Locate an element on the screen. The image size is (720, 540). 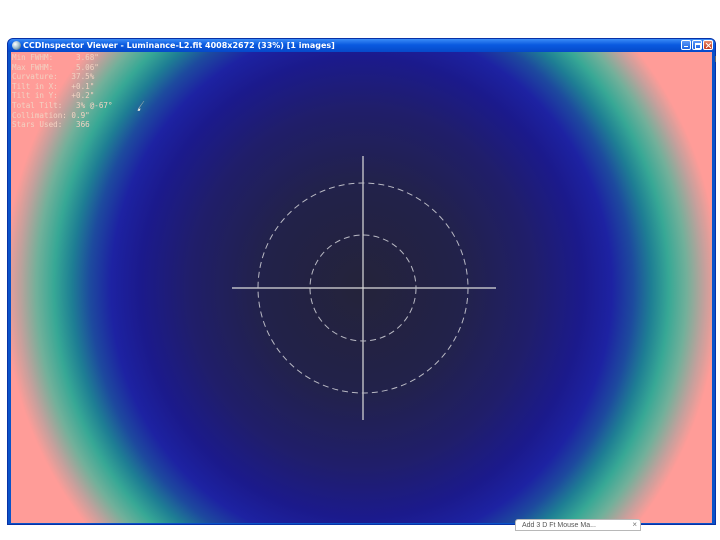
app-icon is located at coordinates (16, 45).